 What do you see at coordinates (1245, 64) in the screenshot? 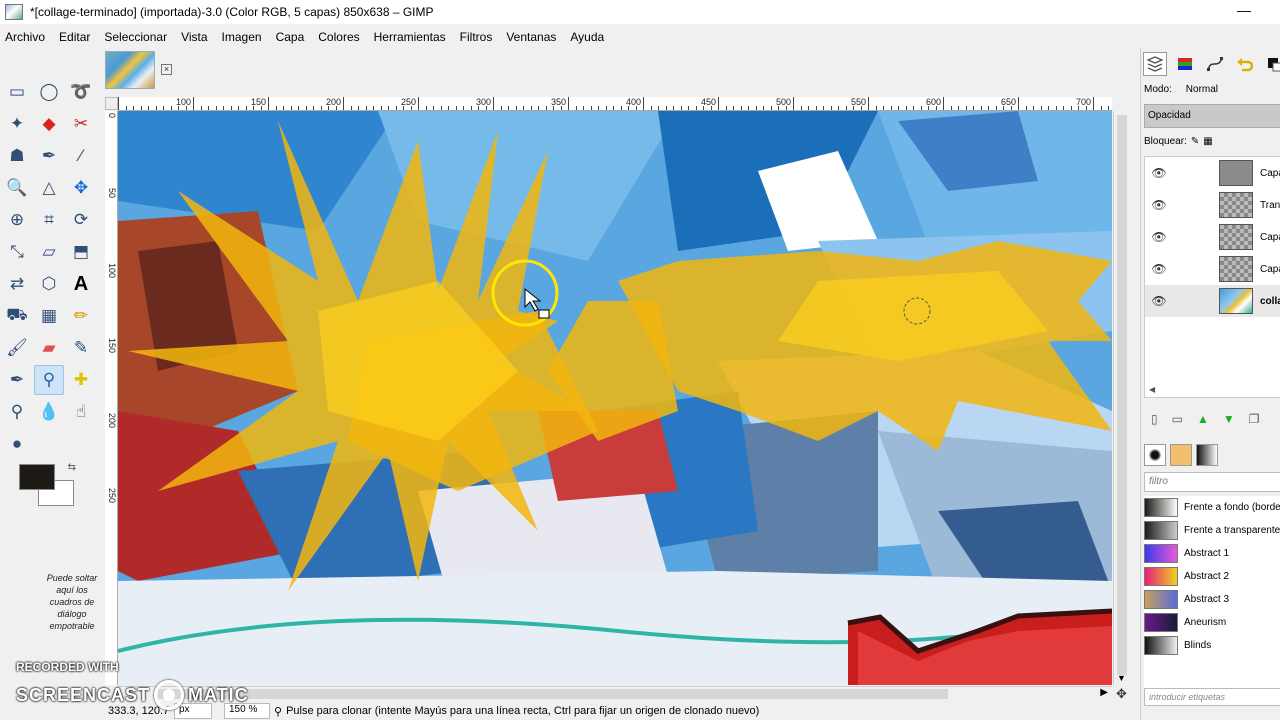
I see `undo-history-tab-icon` at bounding box center [1245, 64].